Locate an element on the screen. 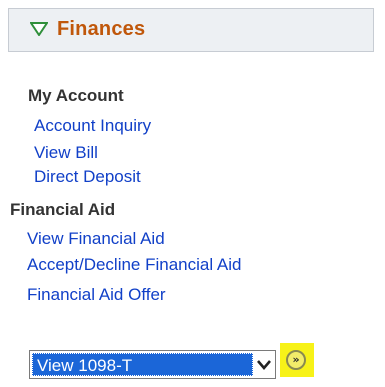 The height and width of the screenshot is (387, 385). other-finances-select: View 1098-T is located at coordinates (152, 364).